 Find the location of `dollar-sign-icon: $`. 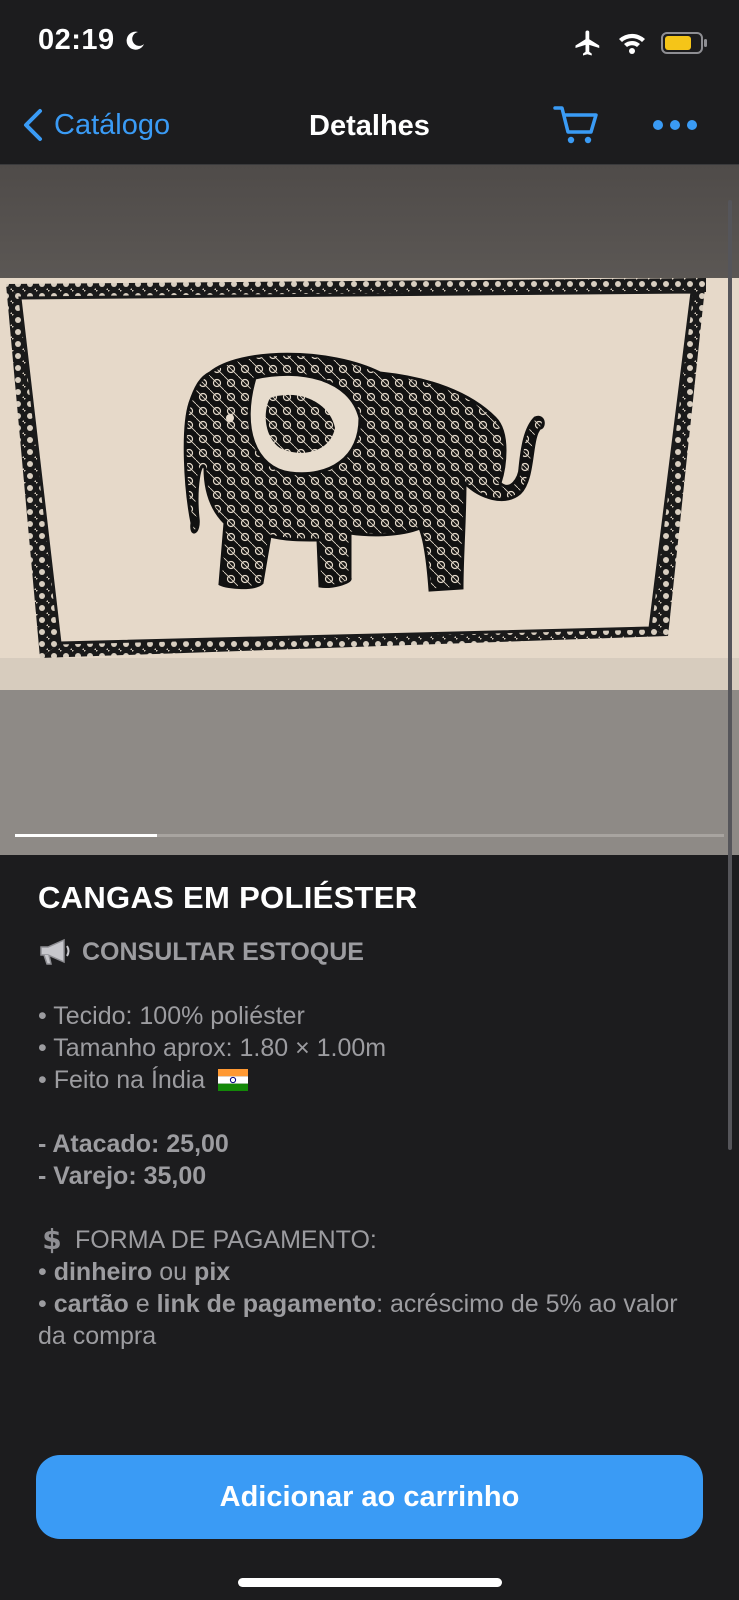

dollar-sign-icon: $ is located at coordinates (51, 1239).